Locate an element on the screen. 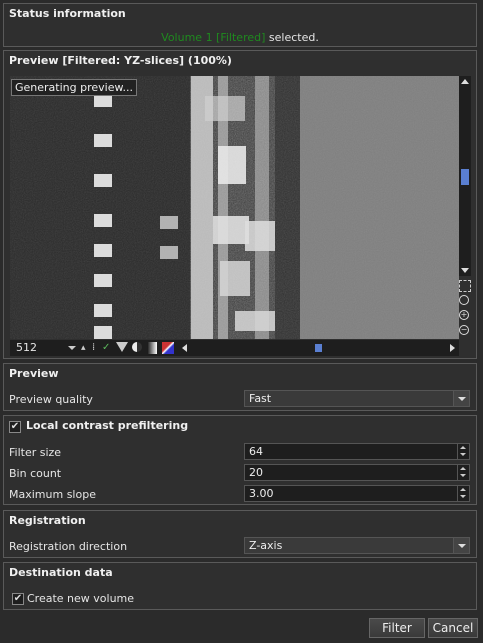 Image resolution: width=483 pixels, height=643 pixels. vertical-scroll-thumb is located at coordinates (465, 177).